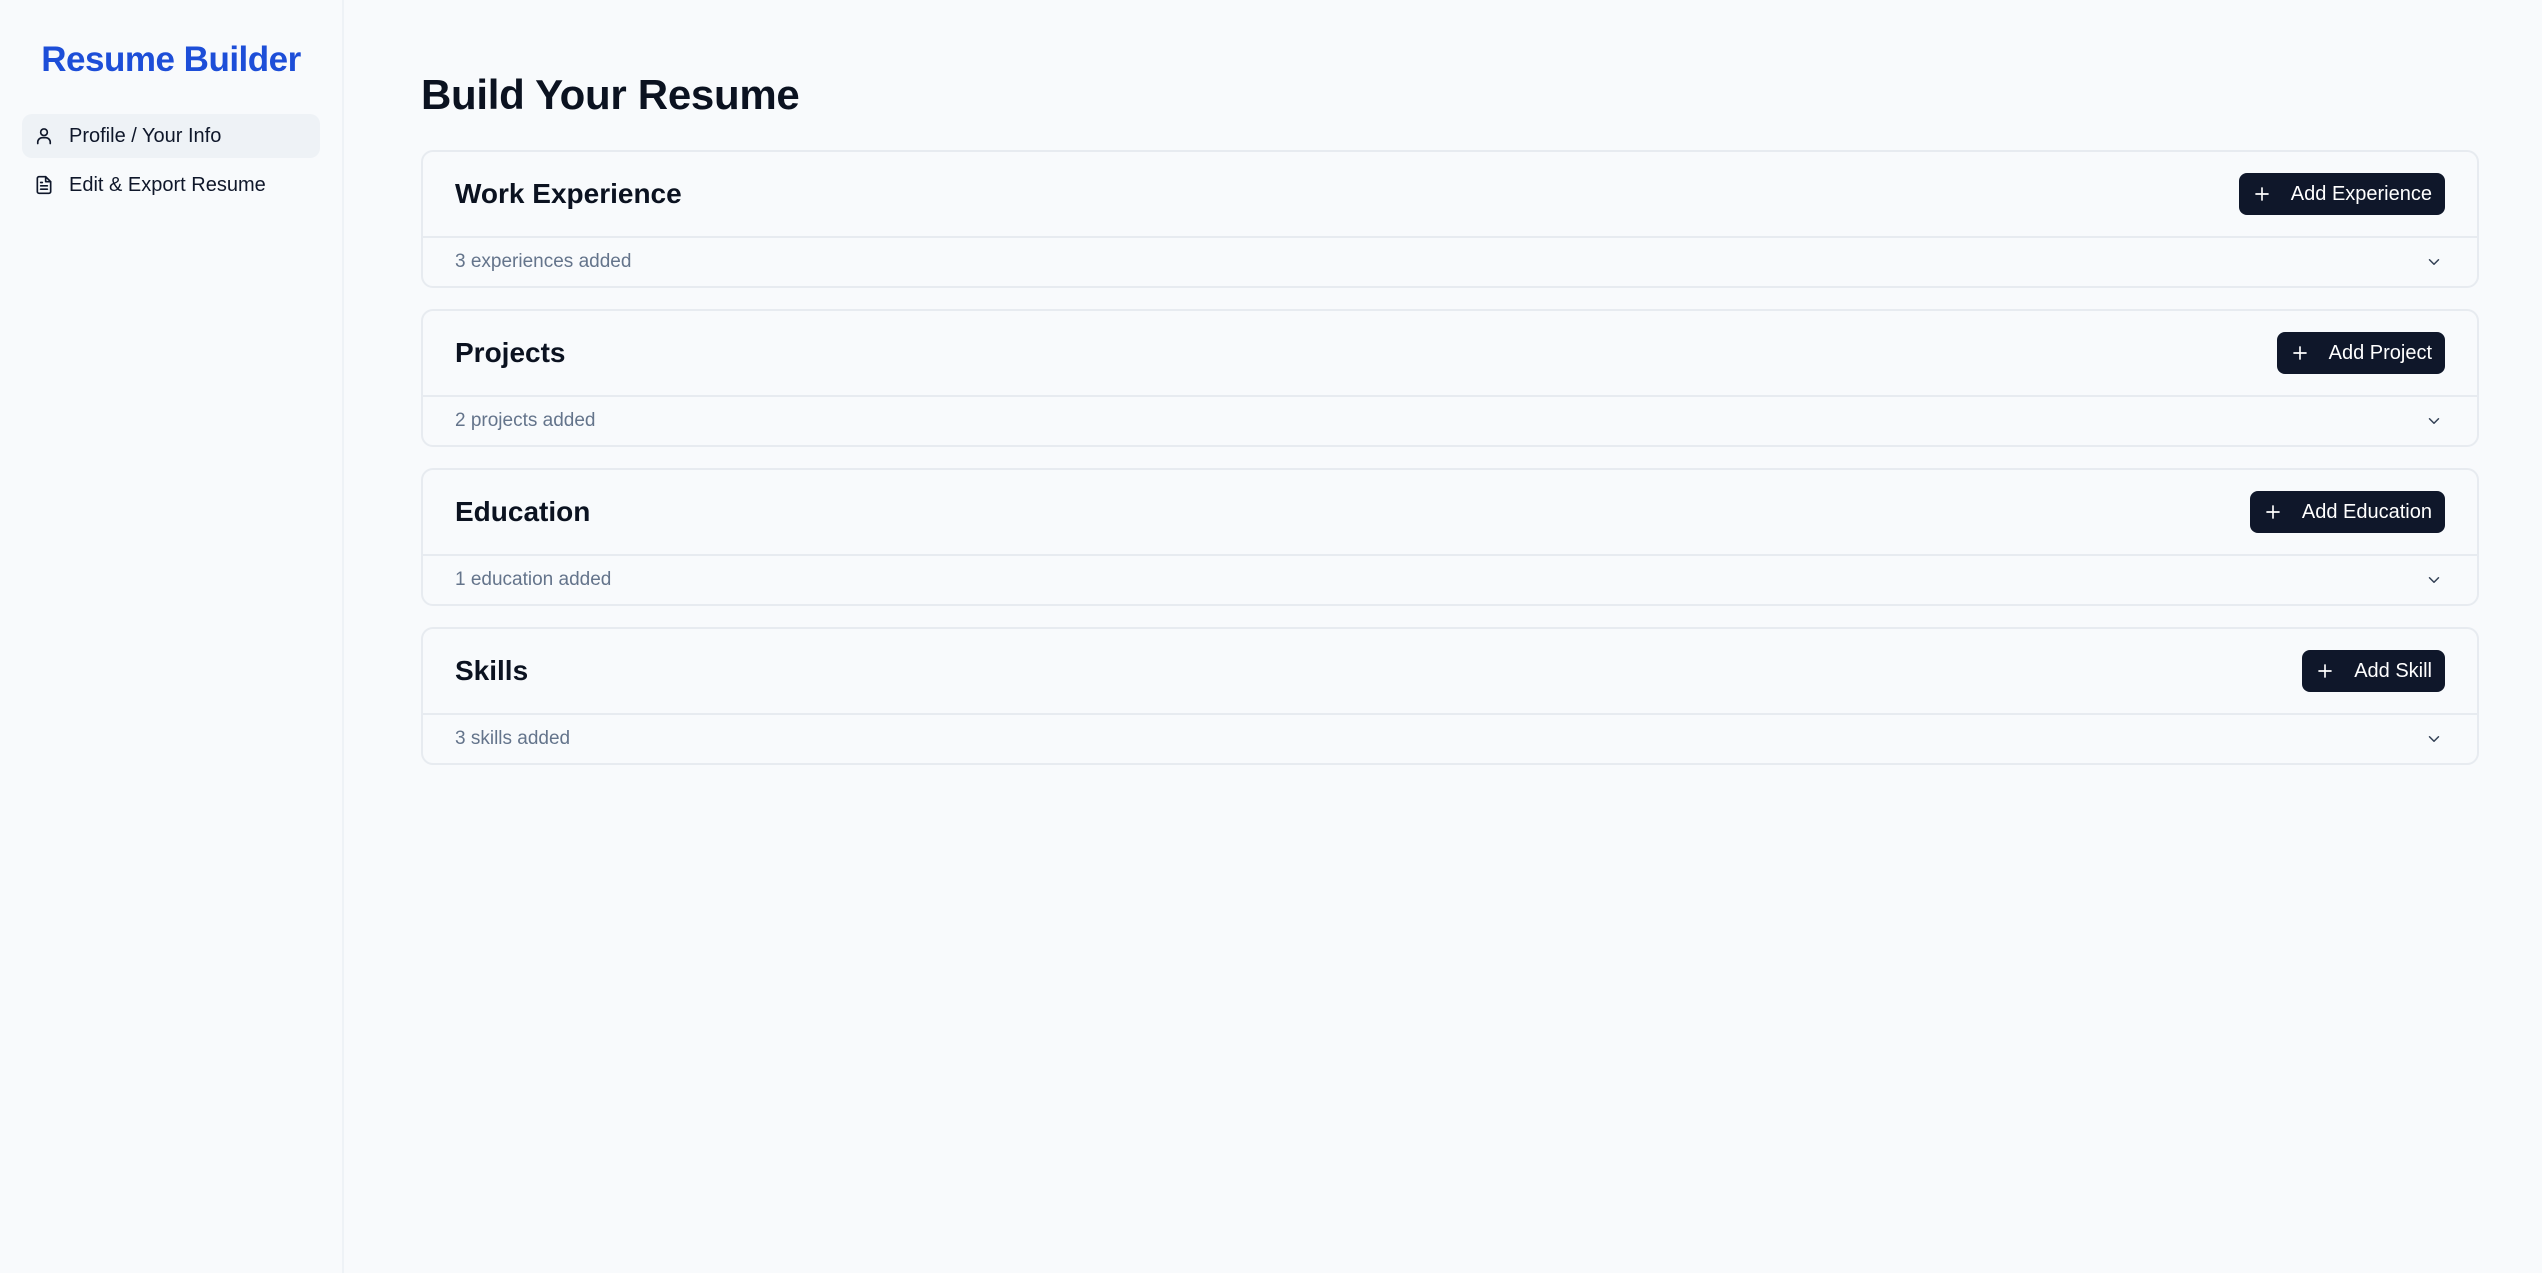 This screenshot has height=1273, width=2542. I want to click on sidebar-item-profile: Profile / Your Info, so click(171, 136).